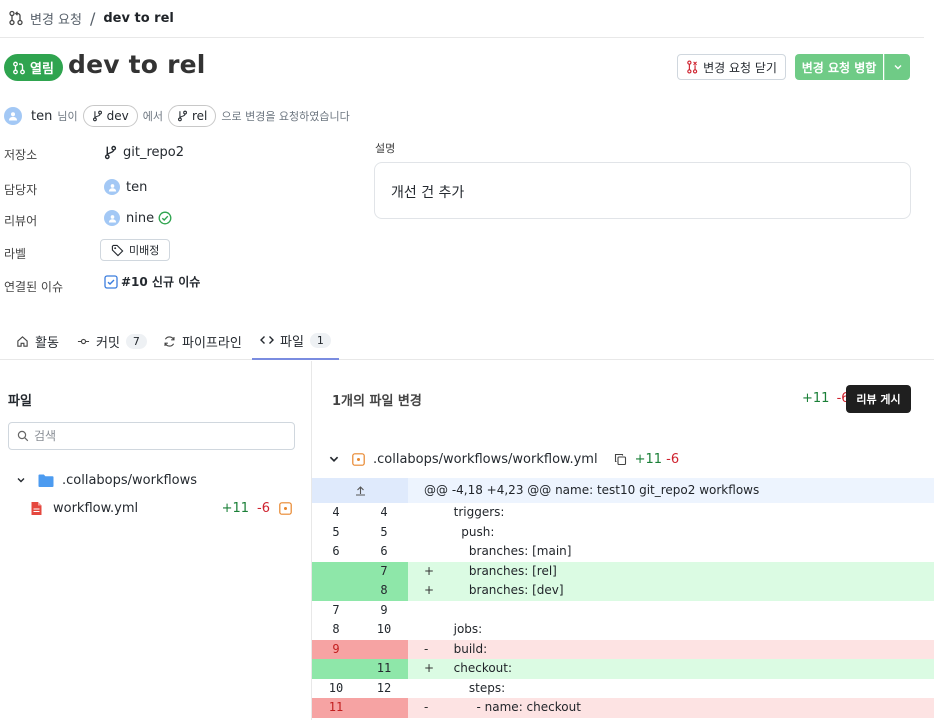  I want to click on folder-icon, so click(46, 480).